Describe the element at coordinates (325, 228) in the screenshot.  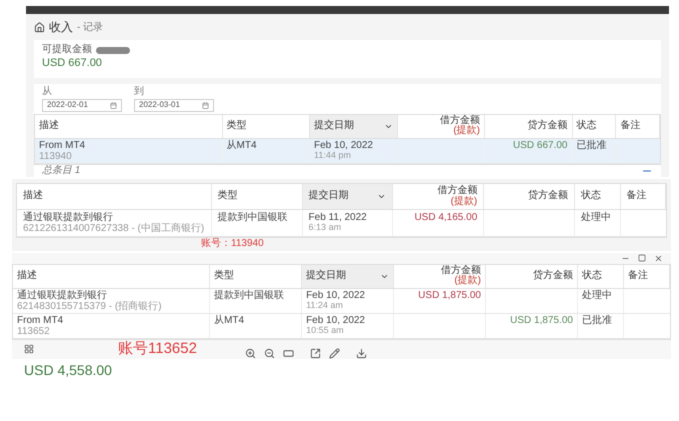
I see `time-text: 6:13 am` at that location.